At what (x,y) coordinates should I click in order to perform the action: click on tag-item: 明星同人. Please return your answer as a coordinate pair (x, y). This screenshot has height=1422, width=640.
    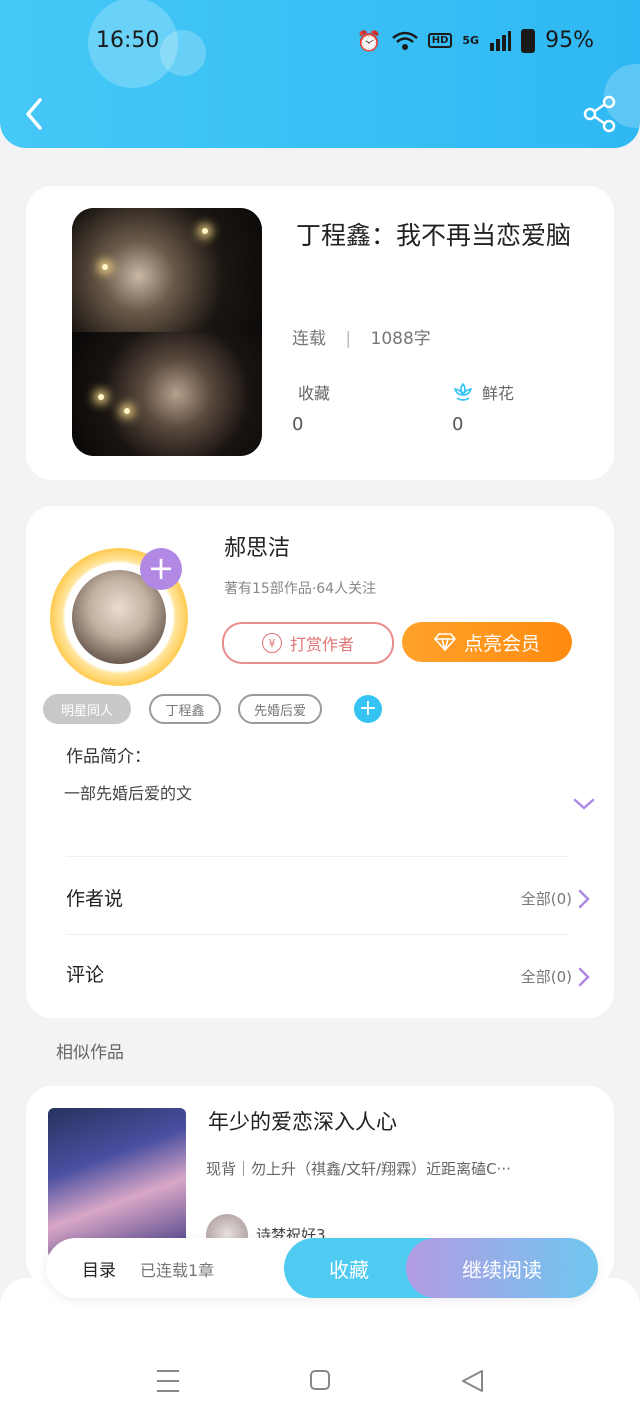
    Looking at the image, I should click on (87, 709).